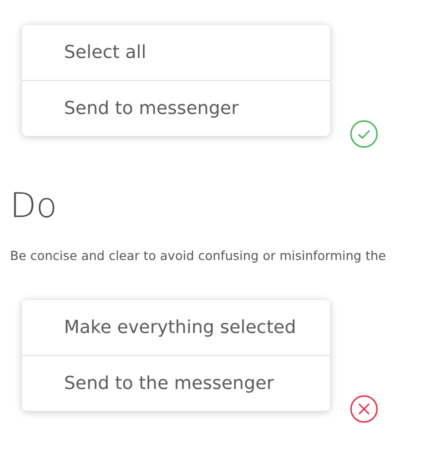  Describe the element at coordinates (176, 52) in the screenshot. I see `menu-item: Select all` at that location.